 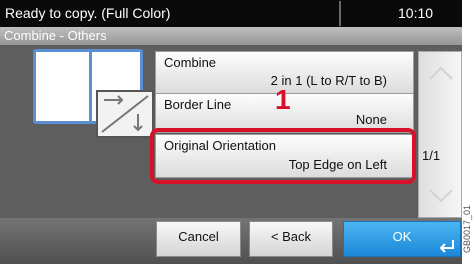 I want to click on ok-button: OK, so click(x=402, y=239).